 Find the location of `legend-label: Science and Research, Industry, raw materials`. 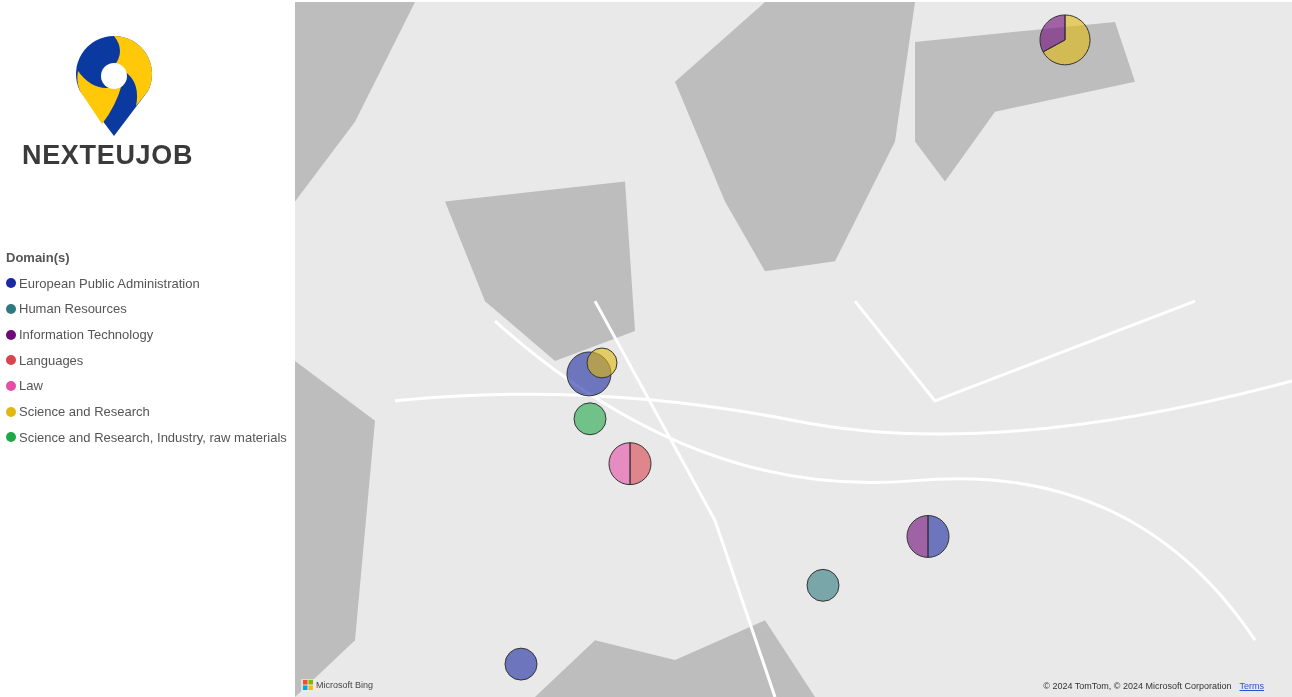

legend-label: Science and Research, Industry, raw materials is located at coordinates (153, 437).